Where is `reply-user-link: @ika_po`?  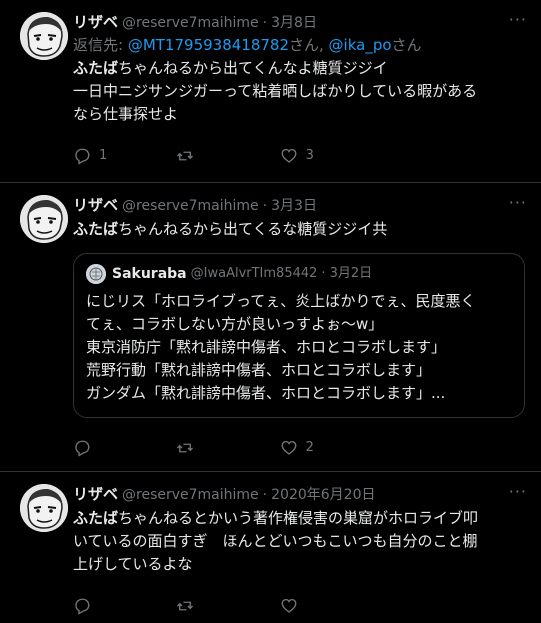
reply-user-link: @ika_po is located at coordinates (360, 45).